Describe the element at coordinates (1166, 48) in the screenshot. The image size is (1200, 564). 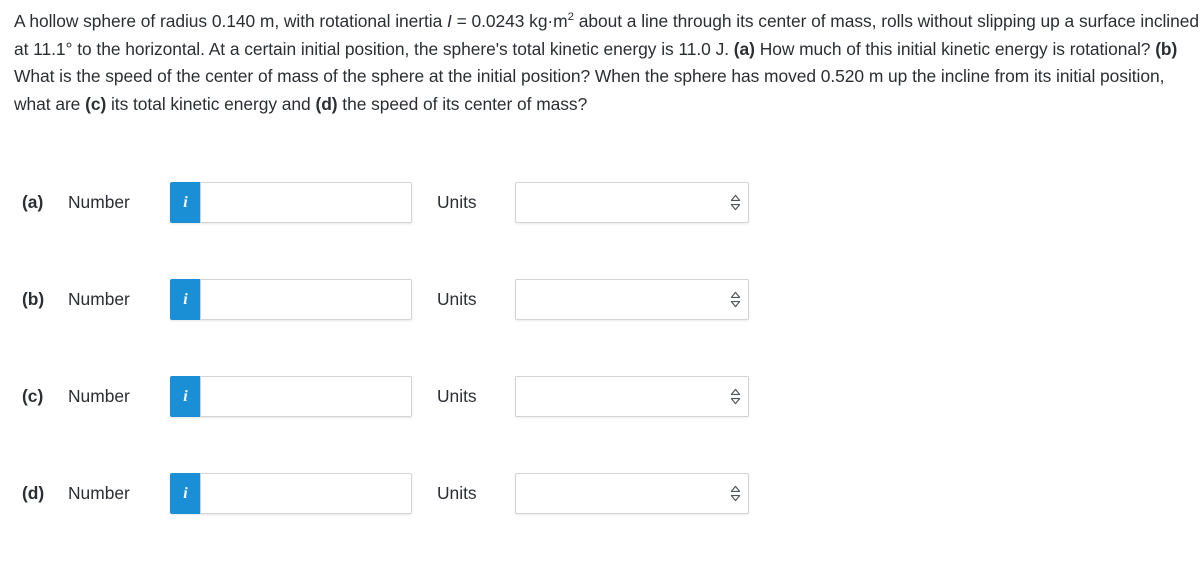
I see `problem-text-segment: (b)` at that location.